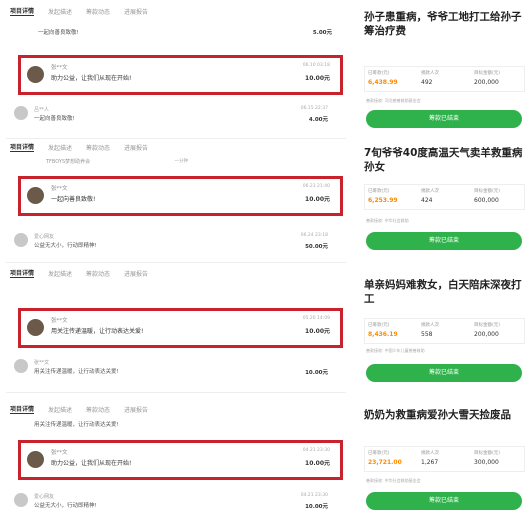 The image size is (529, 527). I want to click on highlighted-donation: 张**文 用关注传递温暖，让行动表达关爱! 05.20 14:09 10.00元, so click(180, 328).